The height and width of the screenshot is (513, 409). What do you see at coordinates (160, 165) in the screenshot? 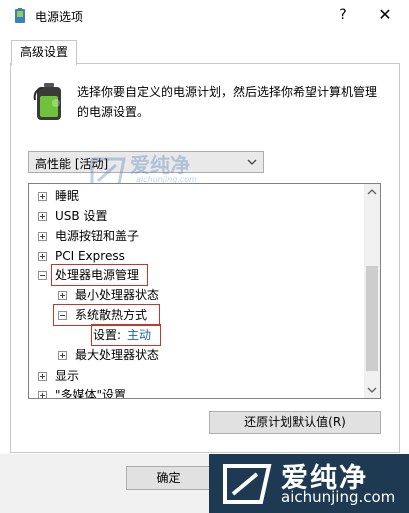
I see `watermark-text: 爱纯净` at bounding box center [160, 165].